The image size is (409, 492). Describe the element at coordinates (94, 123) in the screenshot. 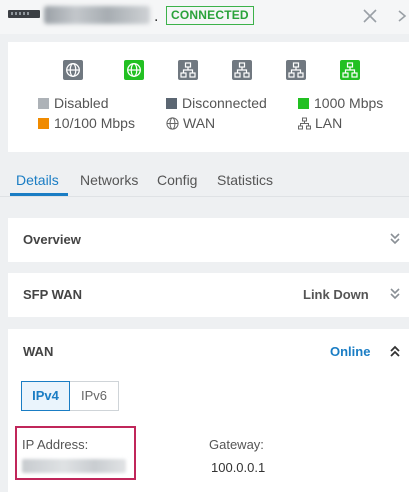

I see `legend-label: 10/100 Mbps` at that location.